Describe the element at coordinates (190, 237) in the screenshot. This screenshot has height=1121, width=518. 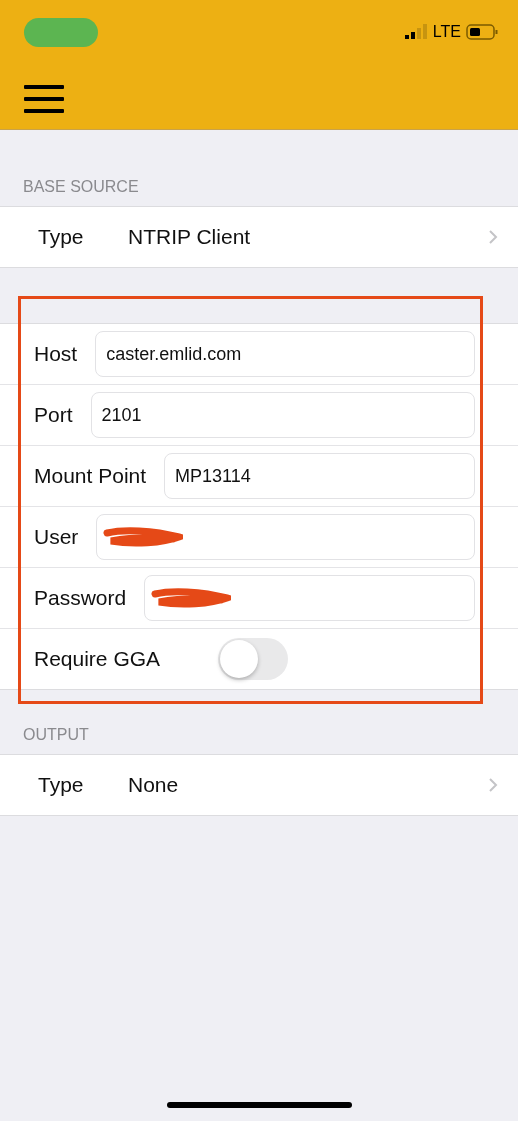
I see `row-value: NTRIP Client` at that location.